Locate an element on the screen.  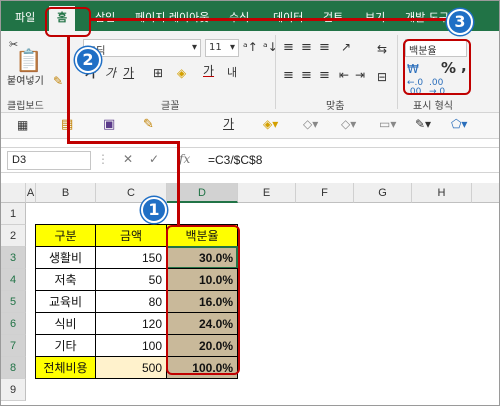
font-name-select: 고딕▾ is located at coordinates (142, 48).